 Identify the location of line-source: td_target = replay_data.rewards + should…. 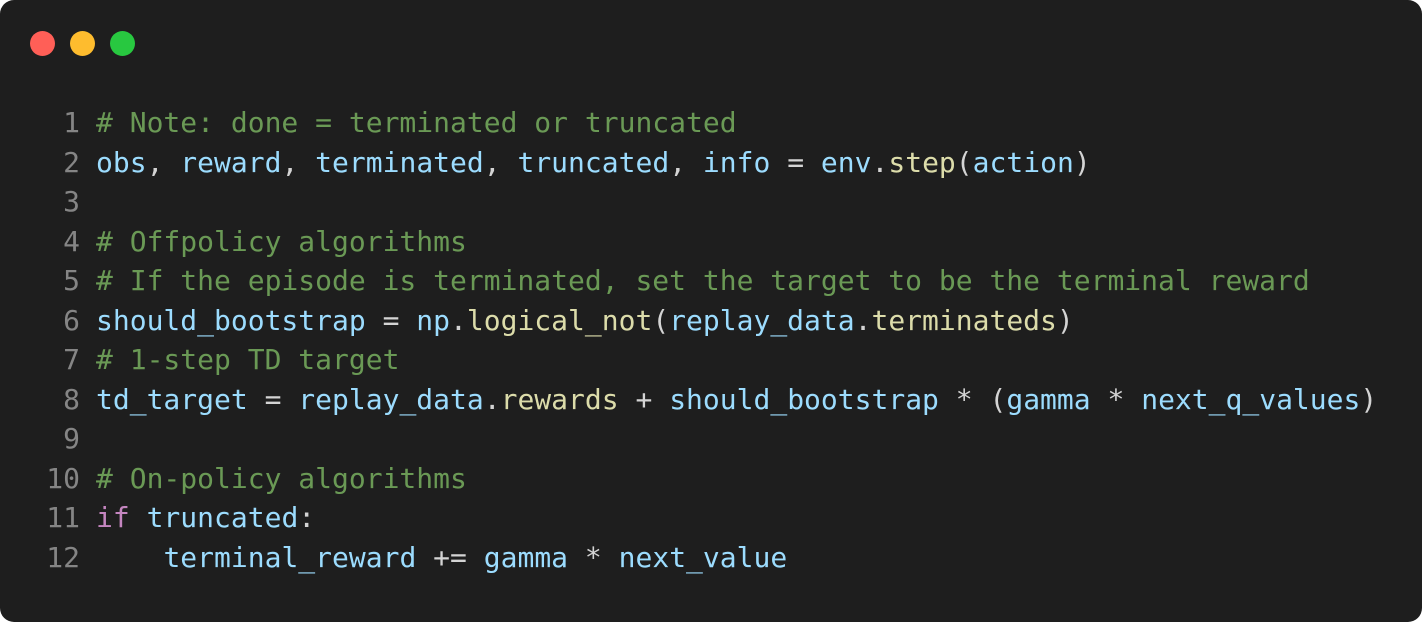
(736, 400).